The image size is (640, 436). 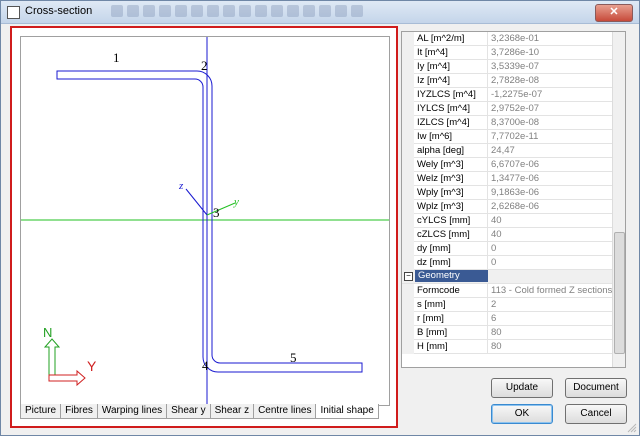 I want to click on property-value: 2,6268e-06, so click(x=551, y=206).